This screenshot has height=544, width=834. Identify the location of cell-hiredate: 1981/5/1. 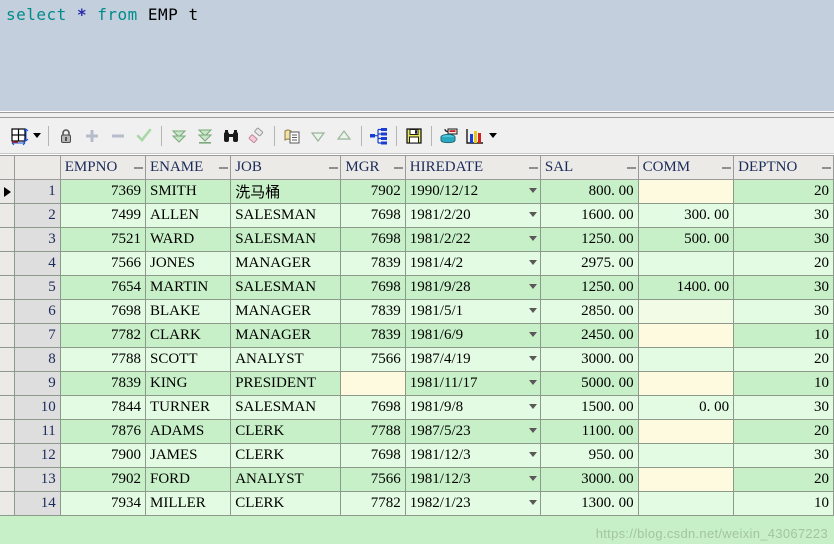
(473, 311).